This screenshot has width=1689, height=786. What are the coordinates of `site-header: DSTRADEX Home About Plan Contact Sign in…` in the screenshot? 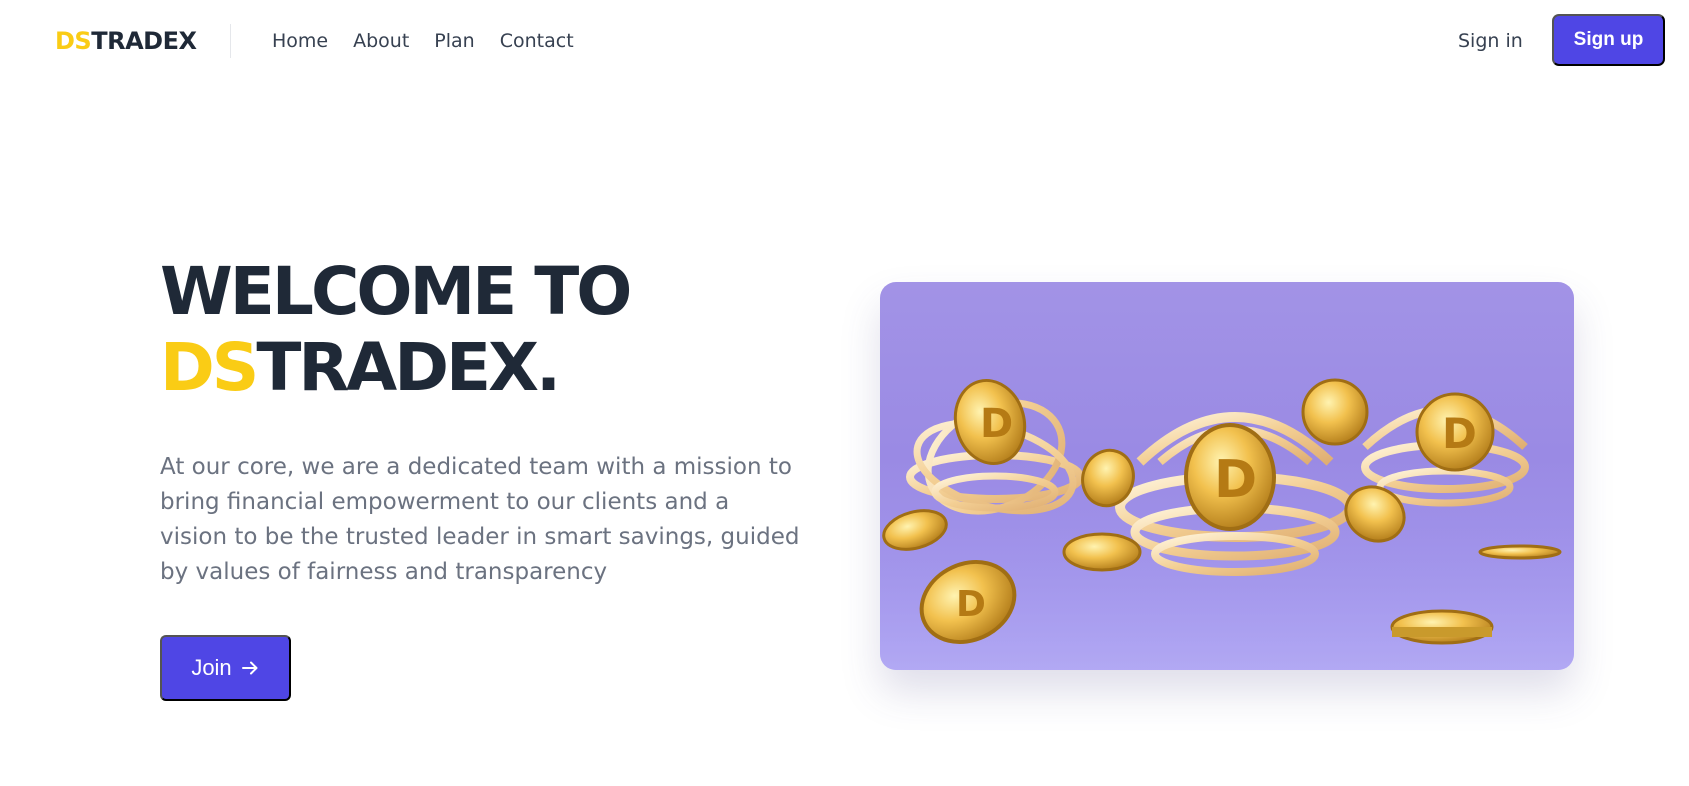 It's located at (844, 42).